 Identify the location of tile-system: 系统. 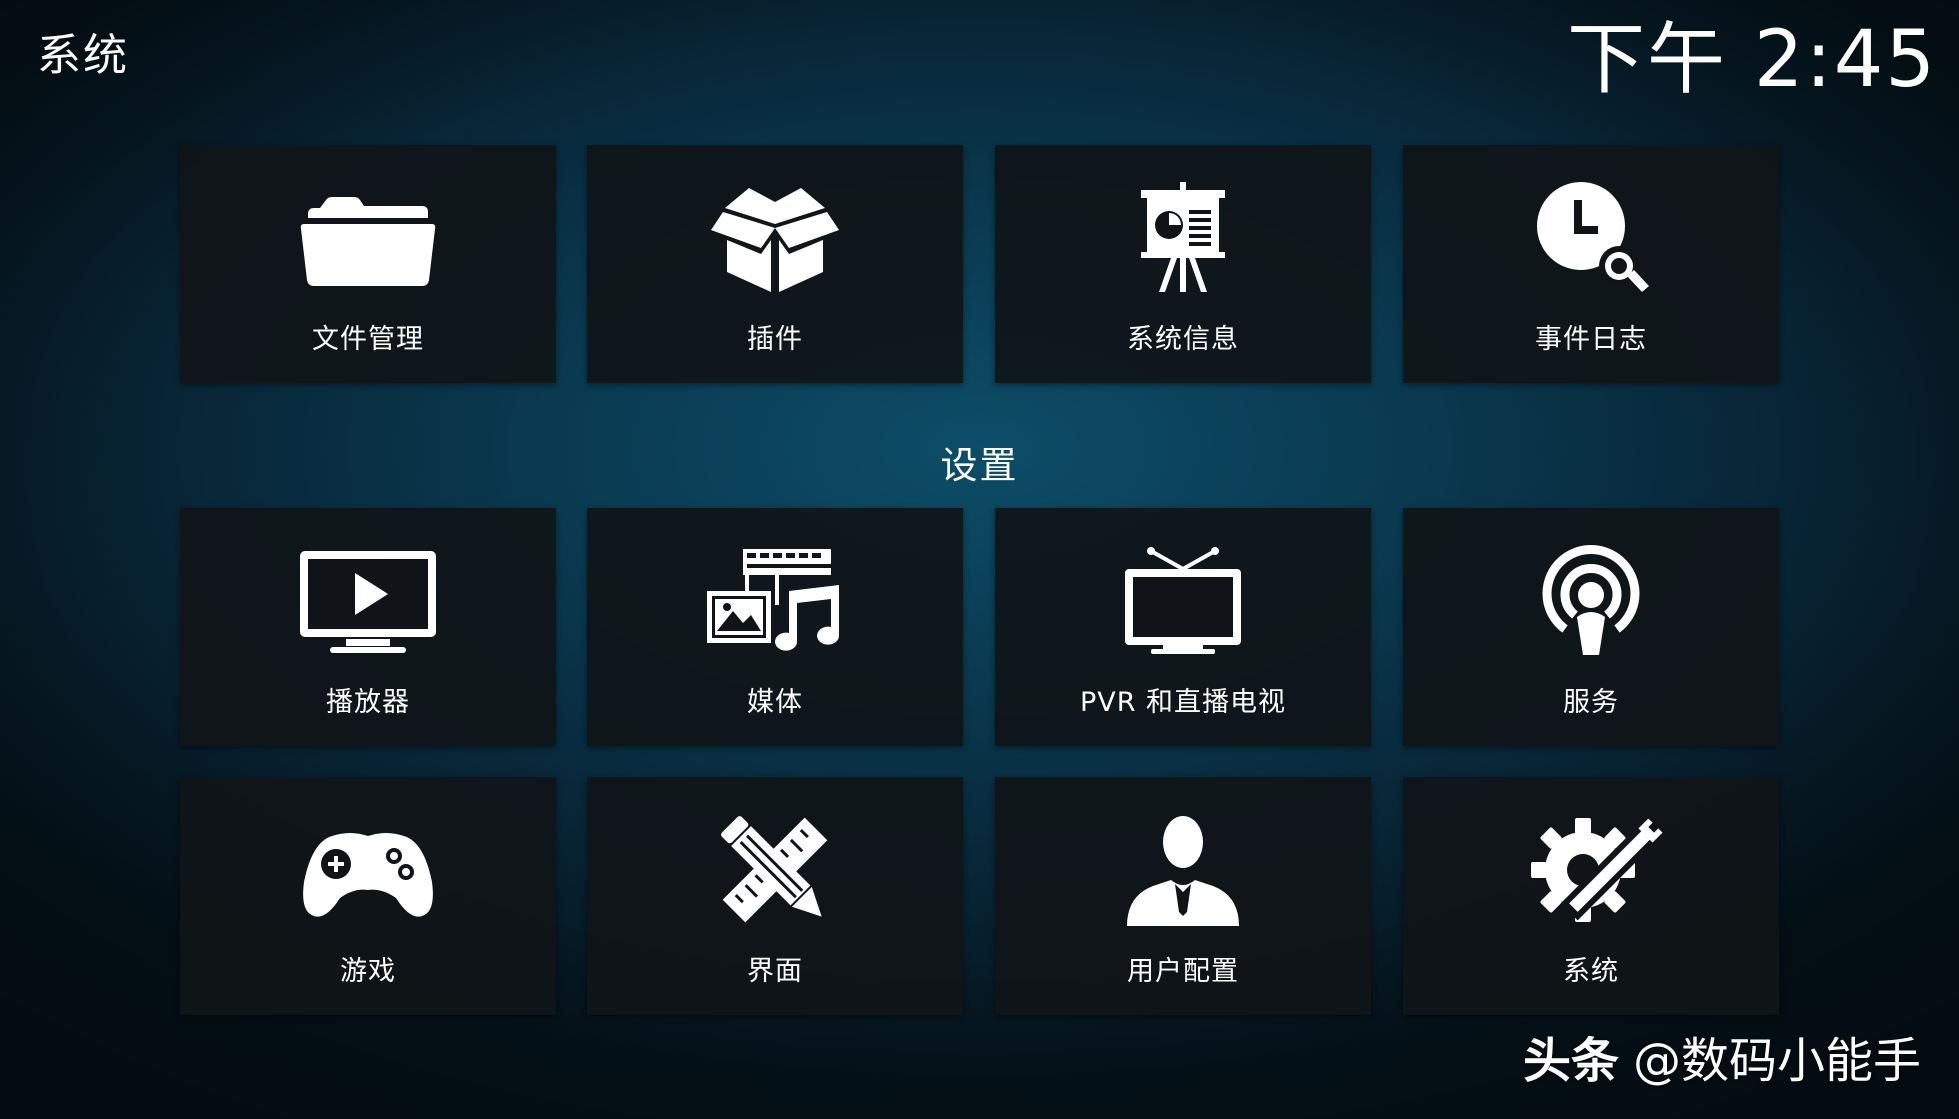
(1591, 896).